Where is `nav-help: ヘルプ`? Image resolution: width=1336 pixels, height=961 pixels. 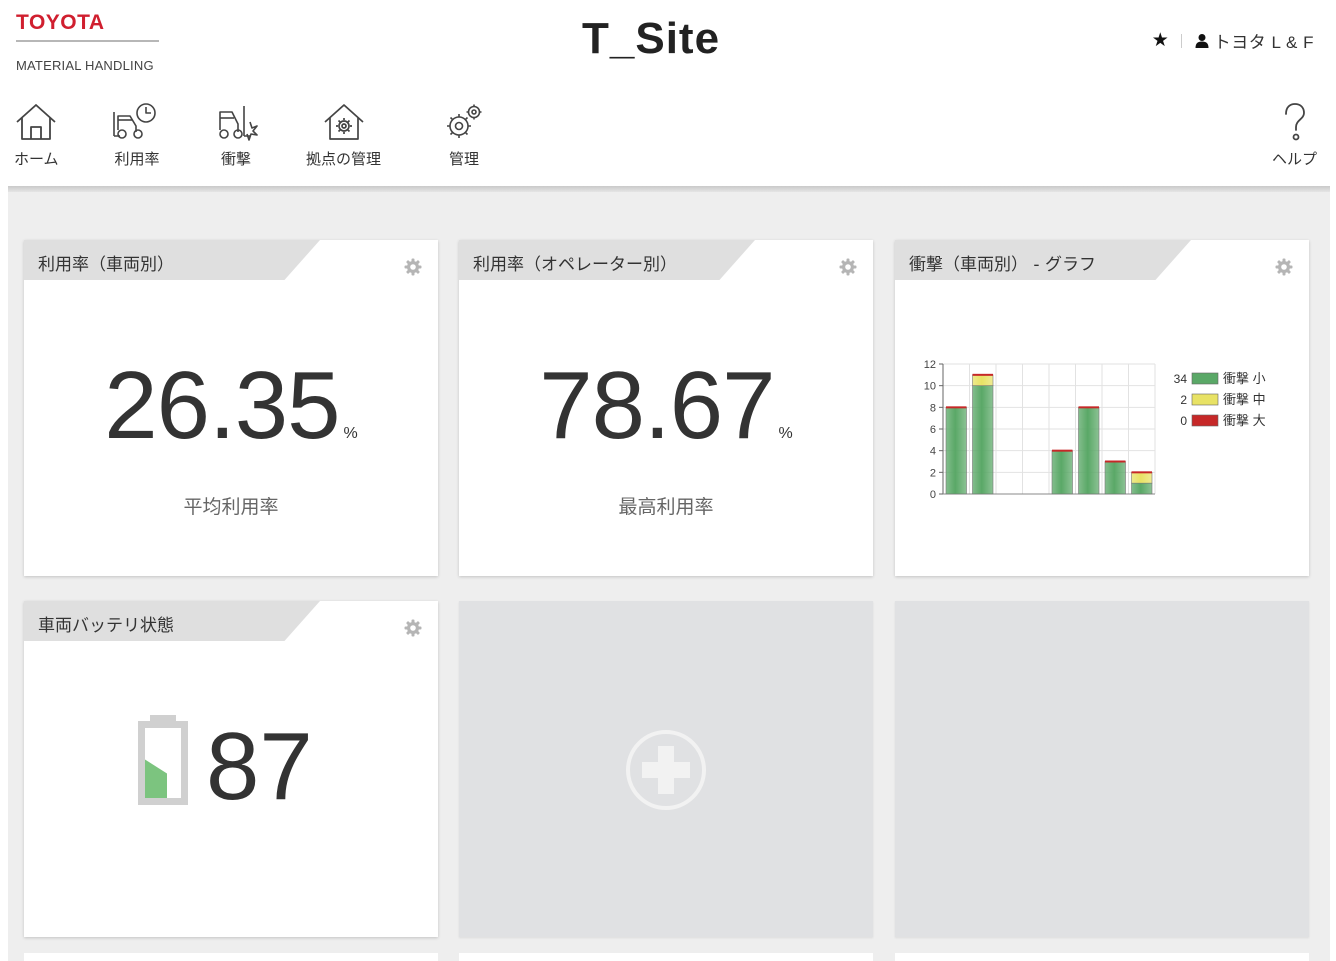
nav-help: ヘルプ is located at coordinates (1294, 135).